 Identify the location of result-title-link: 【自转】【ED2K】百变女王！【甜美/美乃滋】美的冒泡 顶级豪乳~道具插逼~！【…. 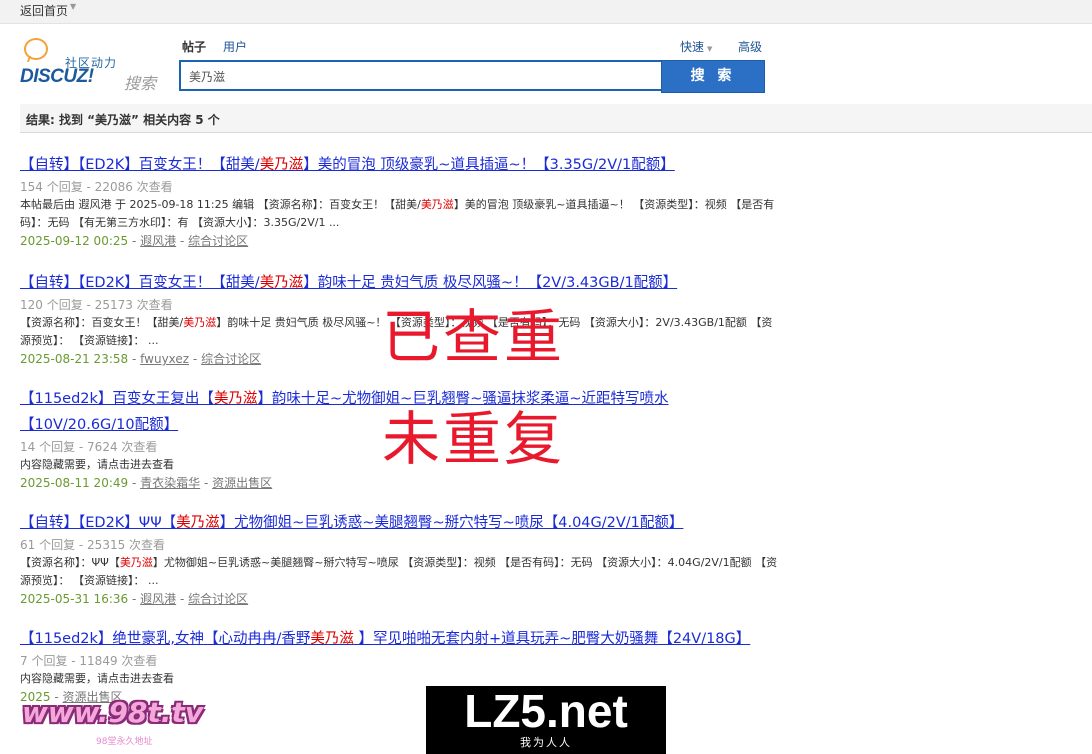
(400, 165).